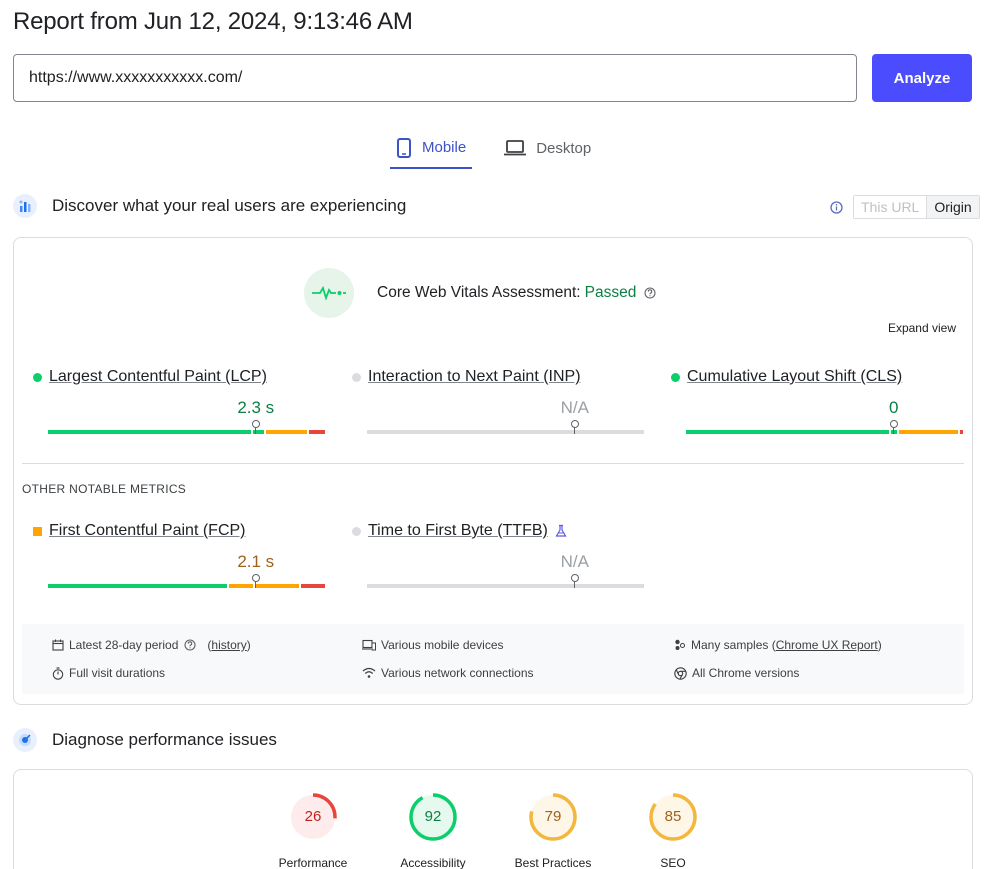 The image size is (990, 869). I want to click on device-tabs: Mobile Desktop, so click(506, 149).